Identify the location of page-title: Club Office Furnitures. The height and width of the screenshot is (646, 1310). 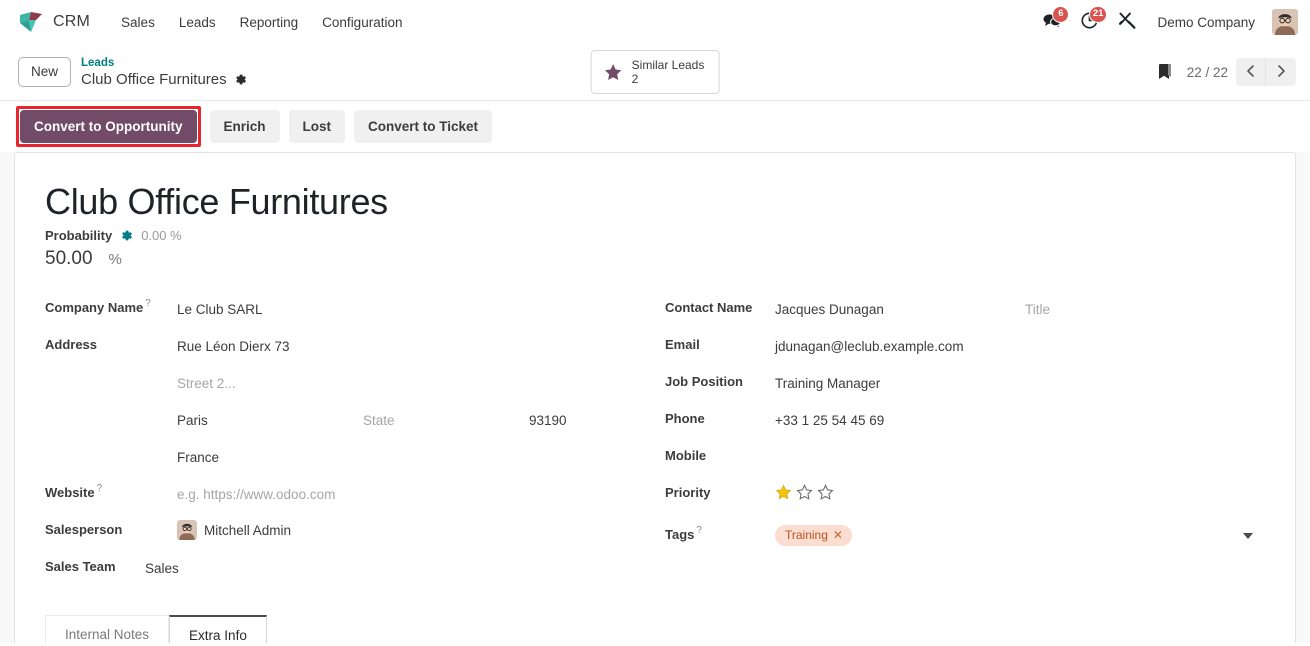
(655, 202).